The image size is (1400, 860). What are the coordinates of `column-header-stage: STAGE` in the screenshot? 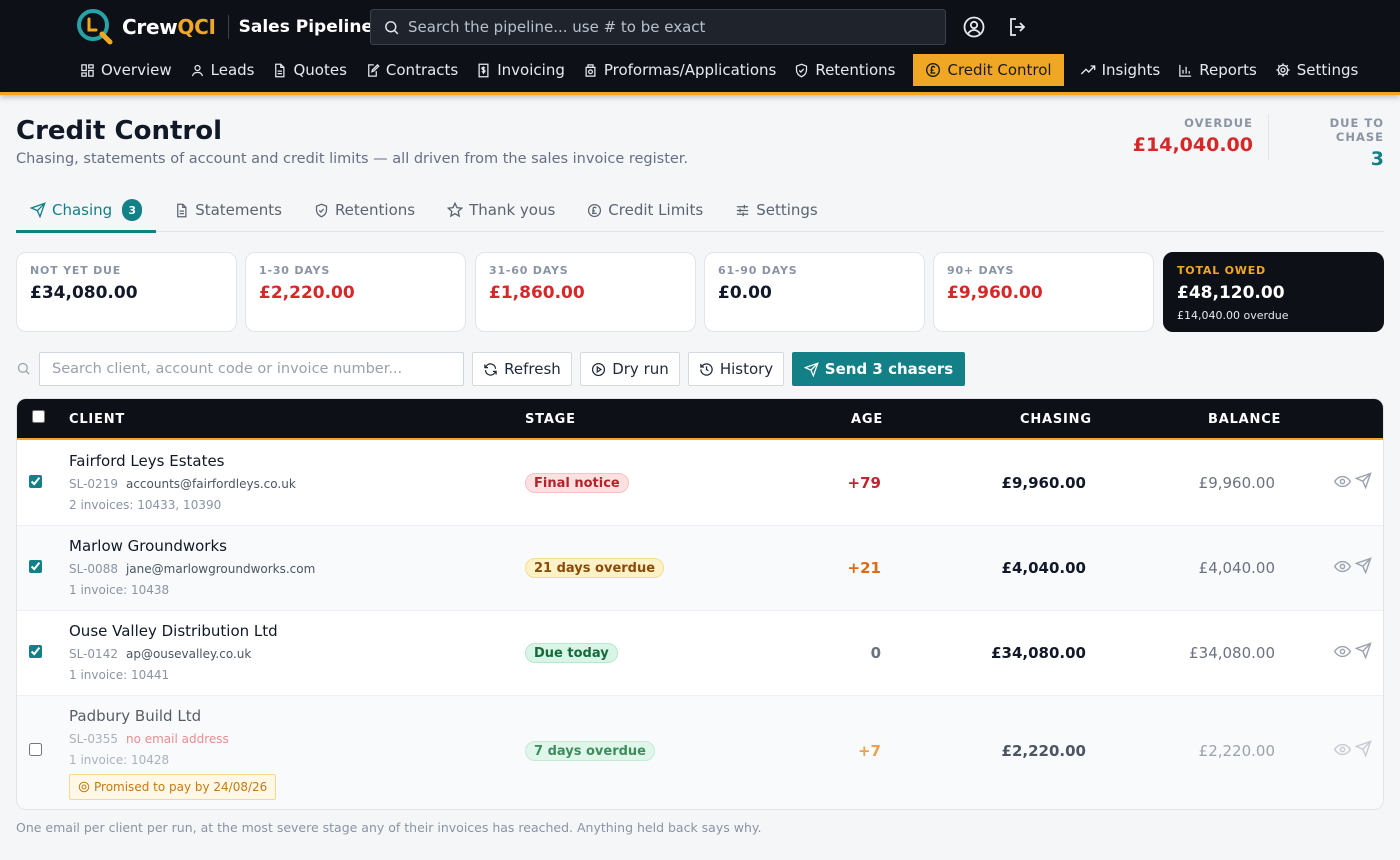 It's located at (550, 419).